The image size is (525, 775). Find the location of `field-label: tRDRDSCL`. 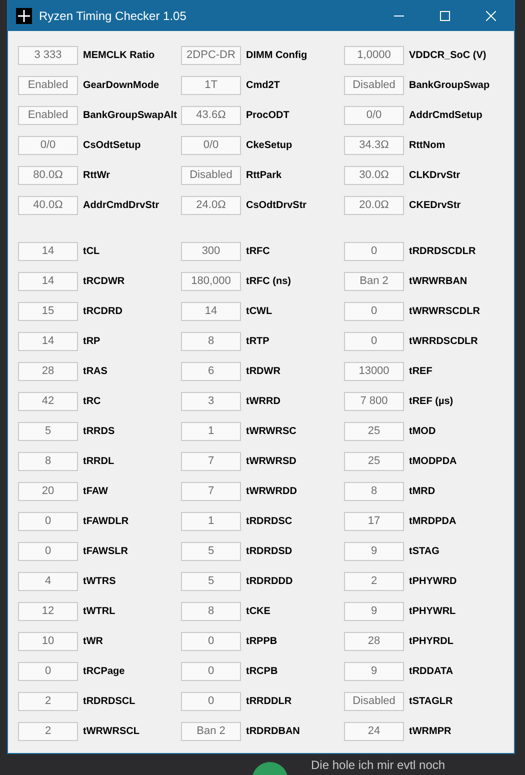

field-label: tRDRDSCL is located at coordinates (109, 701).